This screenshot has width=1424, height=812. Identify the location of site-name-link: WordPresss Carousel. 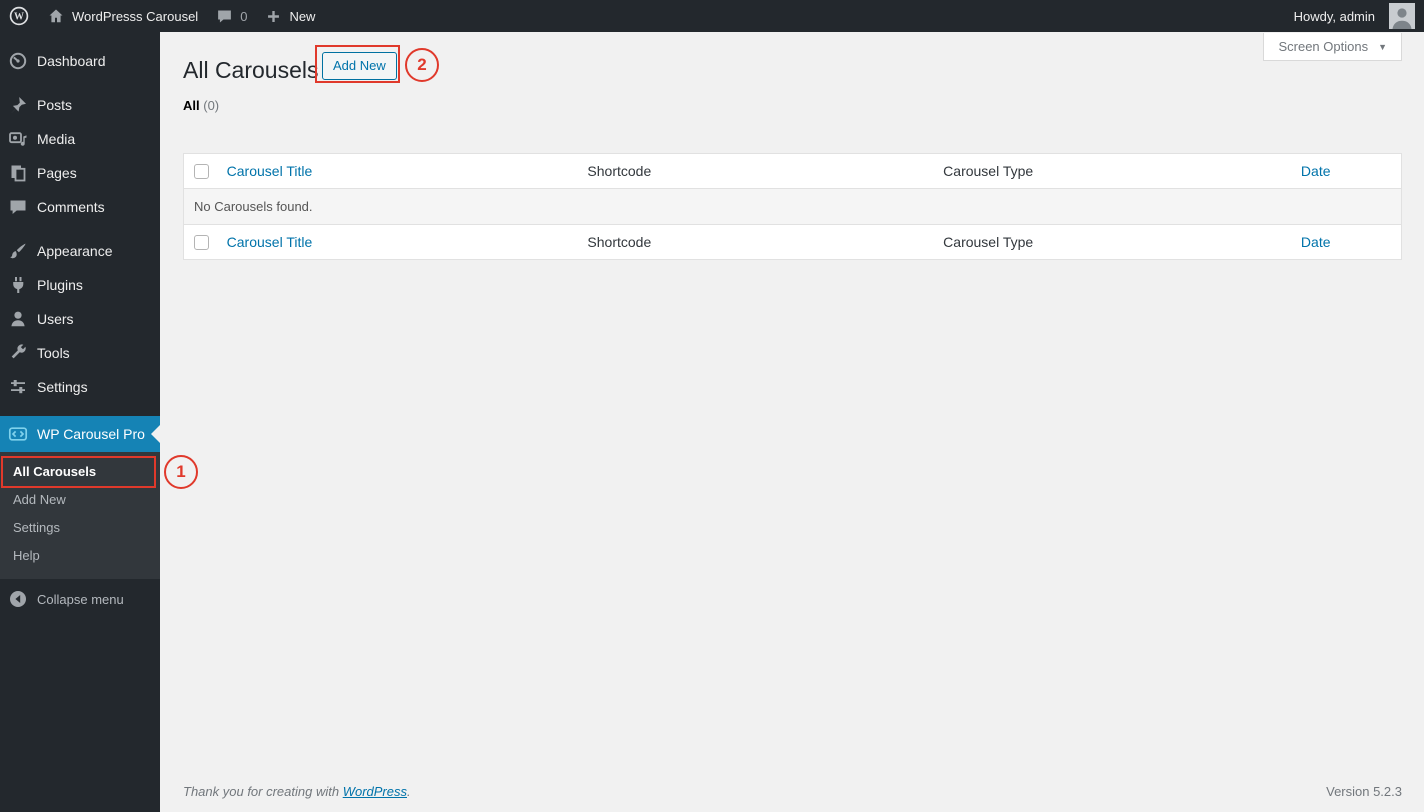
(122, 16).